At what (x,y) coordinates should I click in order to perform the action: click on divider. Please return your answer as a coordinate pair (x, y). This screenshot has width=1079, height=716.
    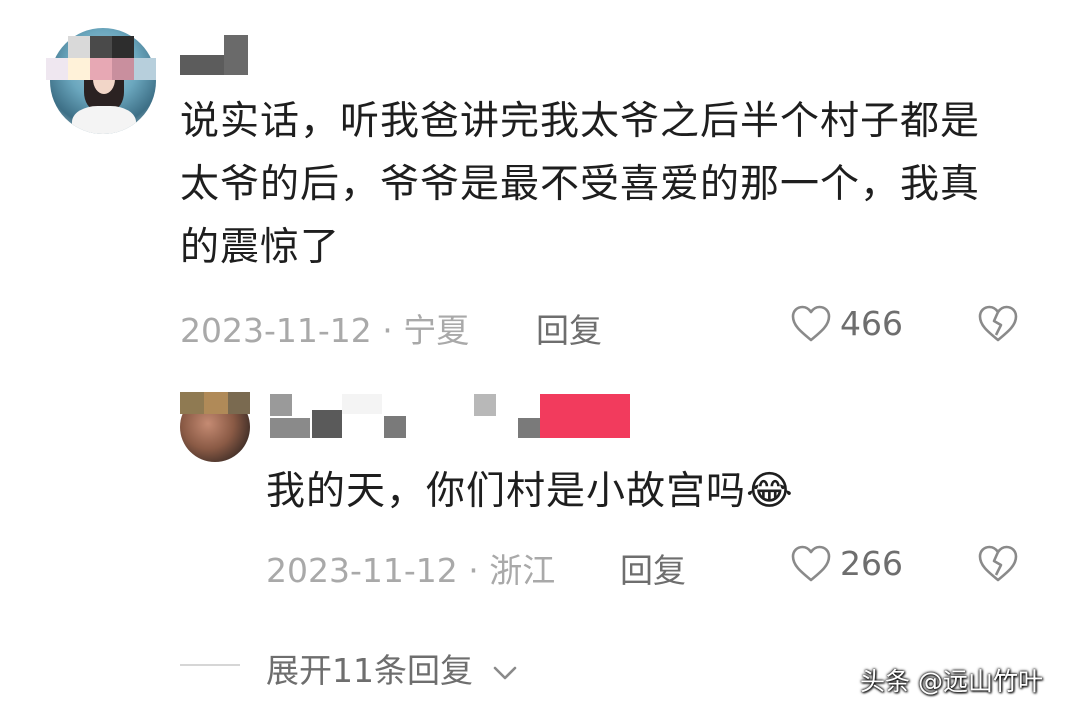
    Looking at the image, I should click on (210, 665).